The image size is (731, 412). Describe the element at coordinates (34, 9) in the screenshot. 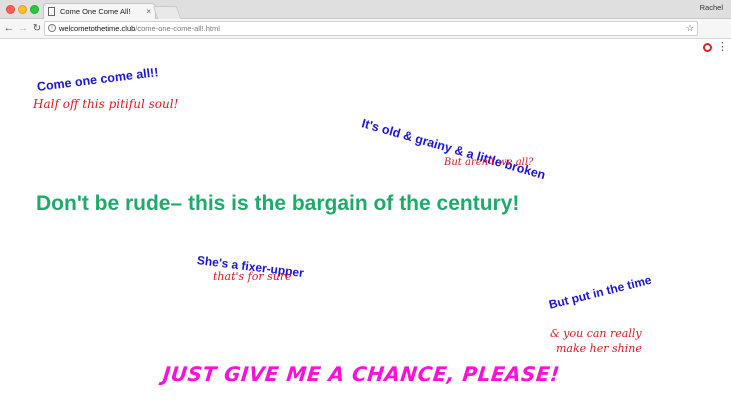

I see `maximize-window-button` at that location.